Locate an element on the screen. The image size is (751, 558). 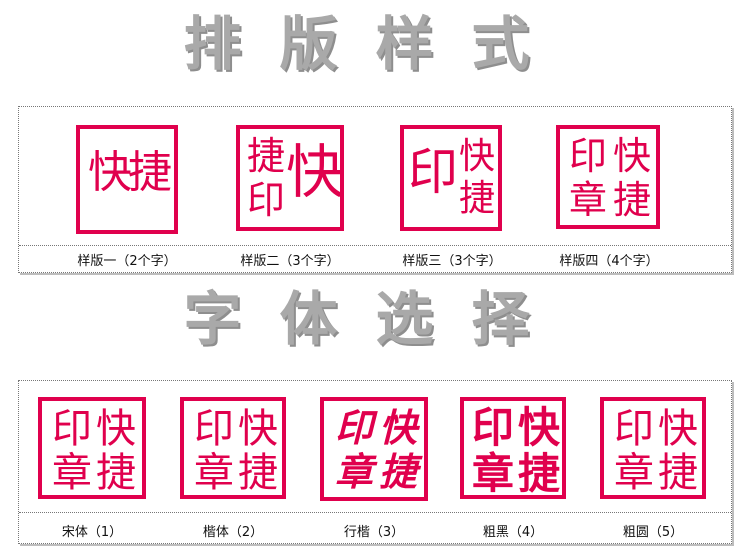
font-caption-3: 行楷（3） is located at coordinates (374, 532).